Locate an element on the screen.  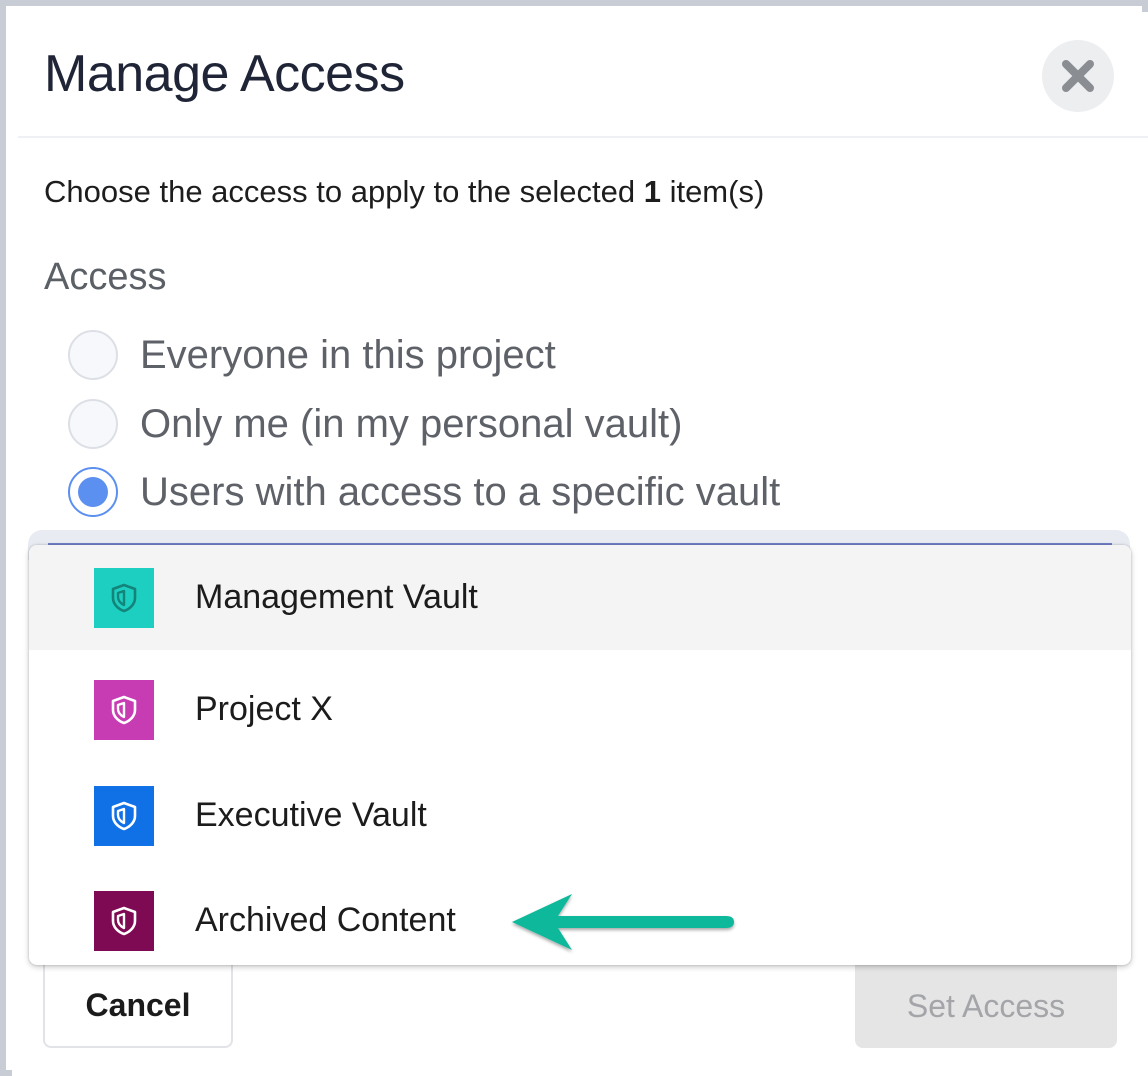
vault-option-label: Management Vault is located at coordinates (336, 597).